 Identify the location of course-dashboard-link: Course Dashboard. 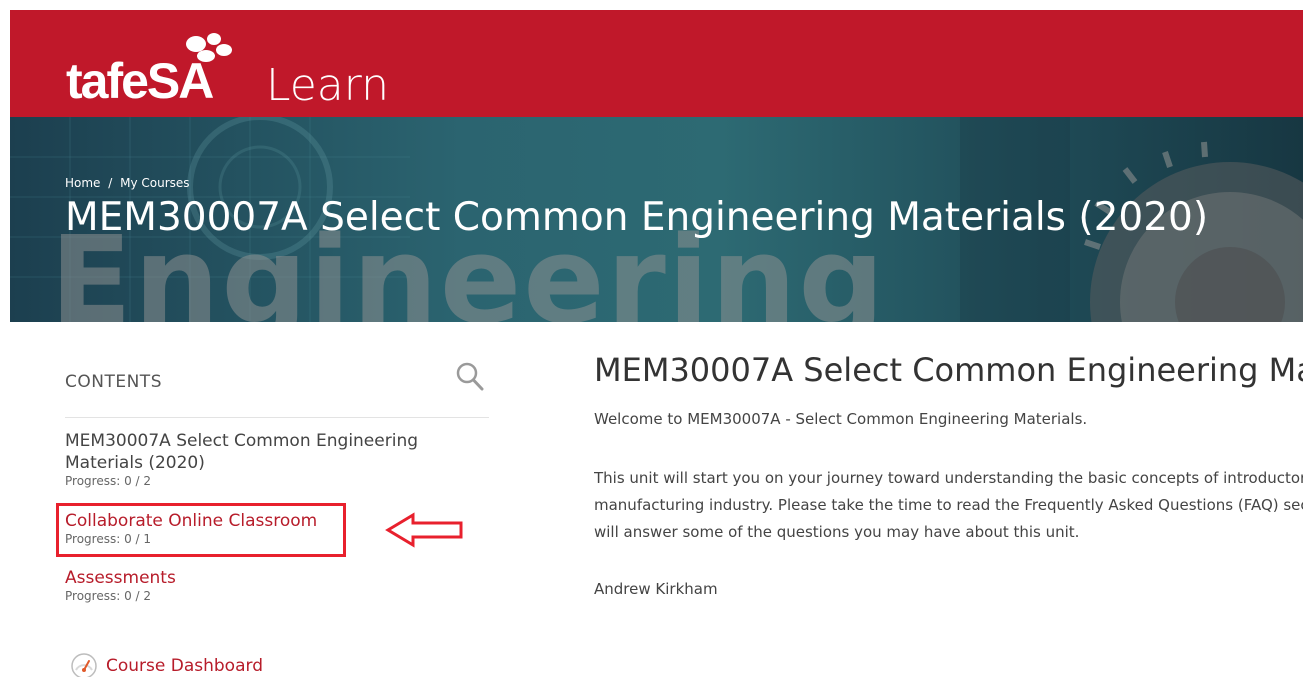
(166, 665).